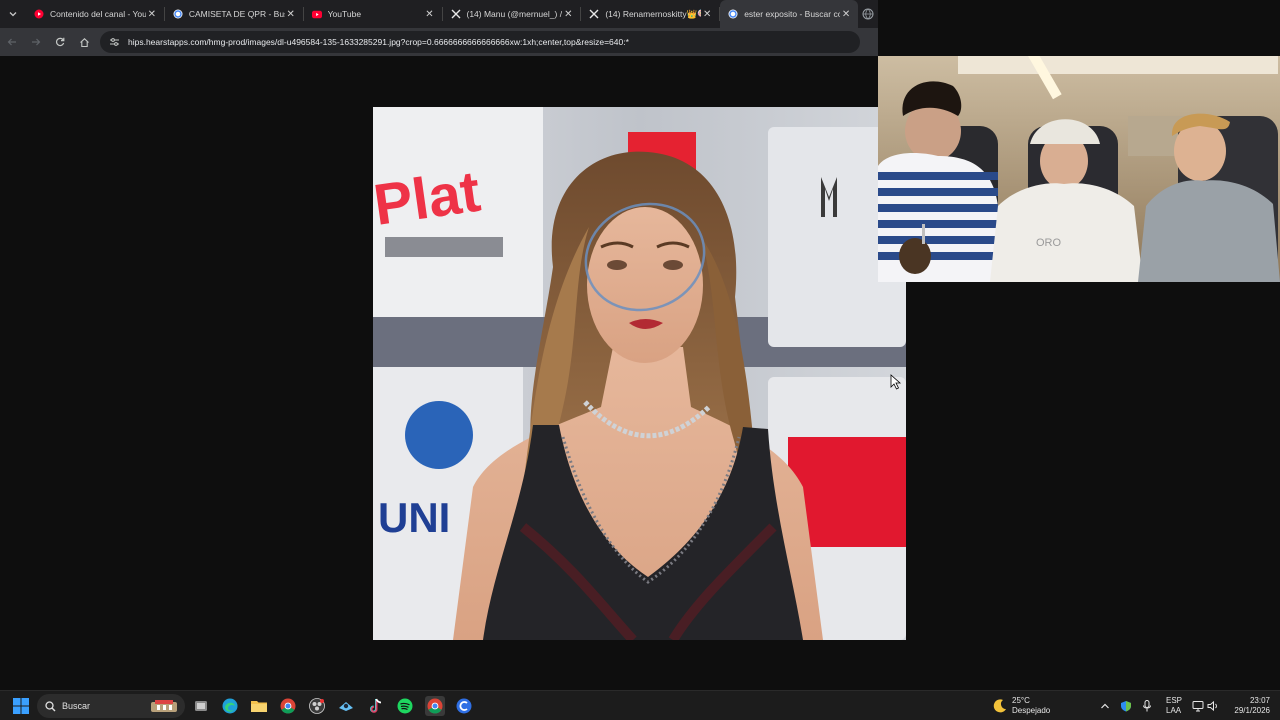 This screenshot has width=1280, height=720. I want to click on tab-title: (14) Renamernoskitty👑🍭, so click(653, 13).